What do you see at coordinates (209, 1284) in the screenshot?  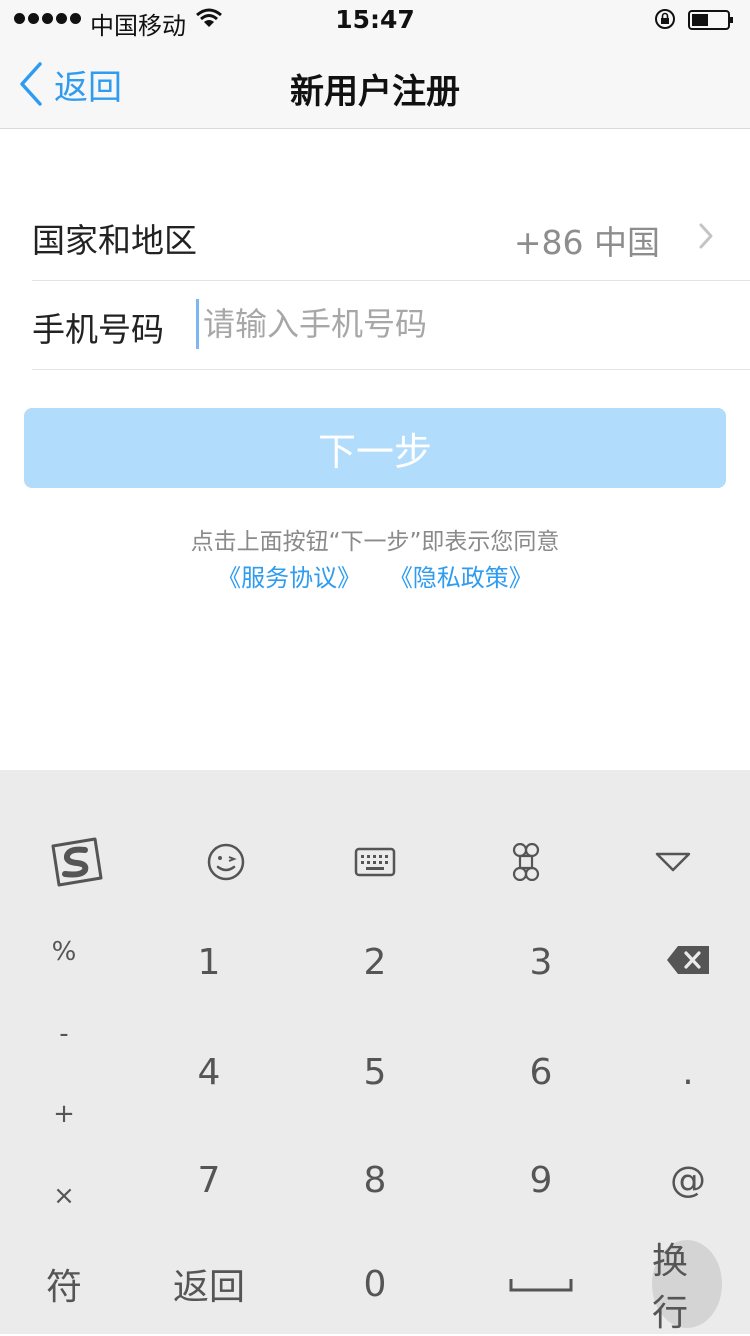 I see `keyboard-return-key: 返回` at bounding box center [209, 1284].